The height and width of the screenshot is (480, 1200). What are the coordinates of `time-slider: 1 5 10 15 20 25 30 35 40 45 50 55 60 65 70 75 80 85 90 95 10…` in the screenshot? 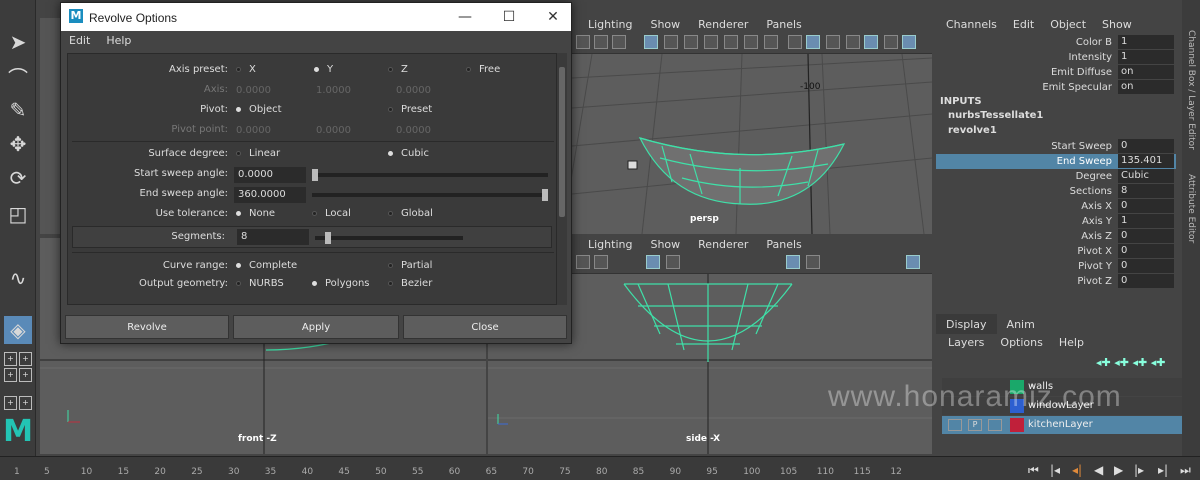 It's located at (600, 468).